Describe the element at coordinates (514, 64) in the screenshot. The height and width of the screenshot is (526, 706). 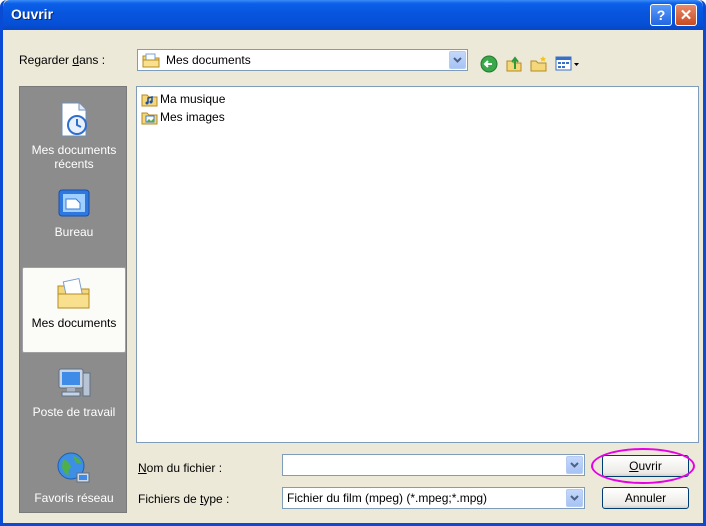
I see `up-folder-icon` at that location.